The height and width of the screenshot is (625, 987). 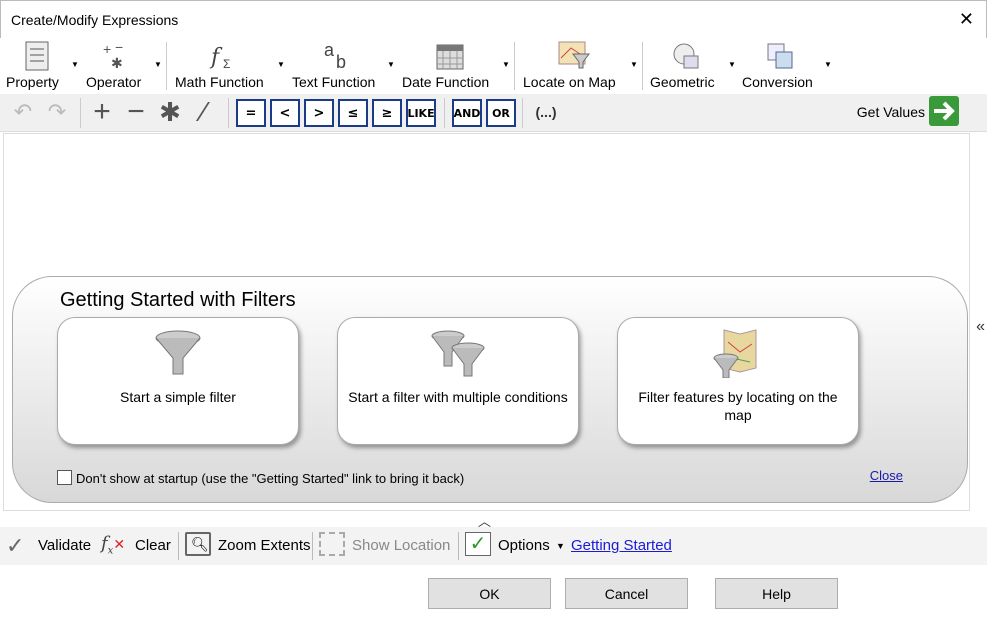 I want to click on operator-button: + − ✱ Operator, so click(x=118, y=66).